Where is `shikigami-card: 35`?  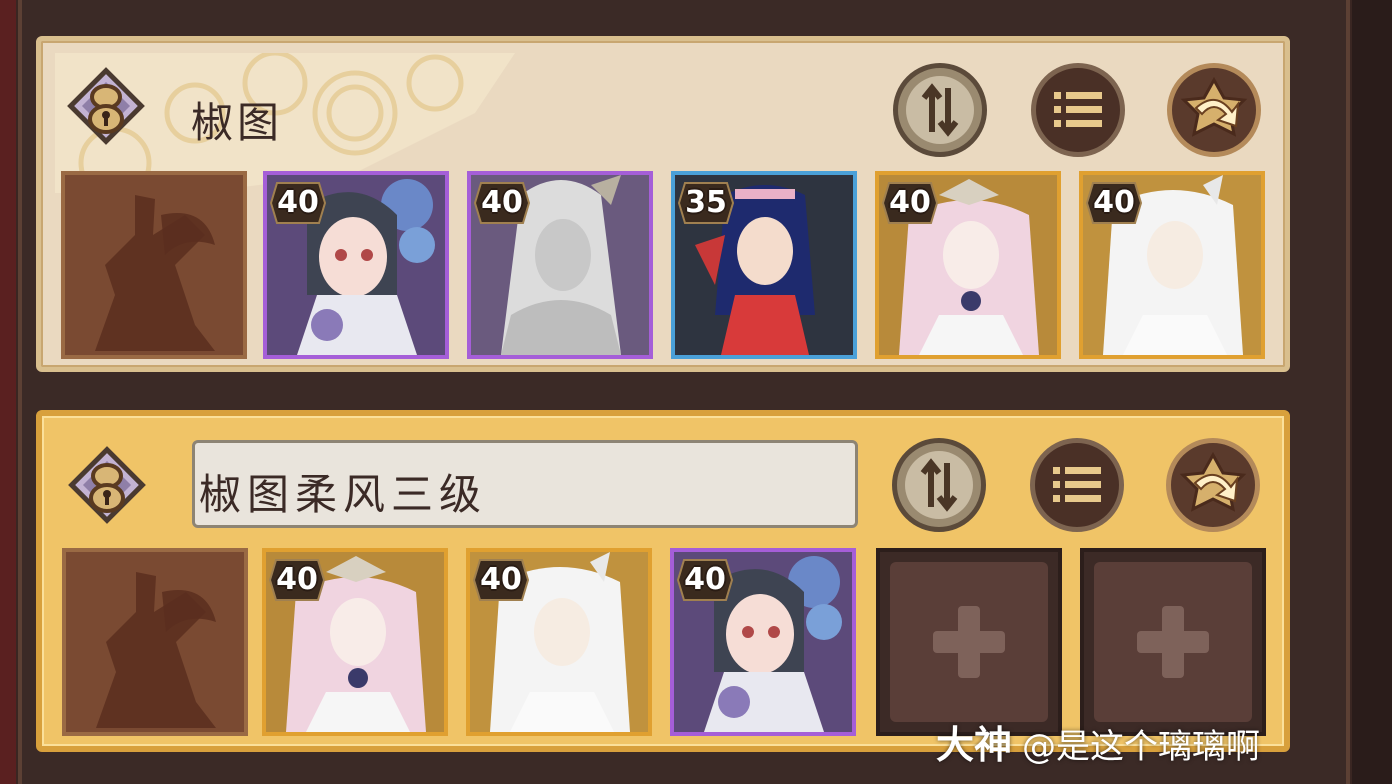
shikigami-card: 35 is located at coordinates (764, 265).